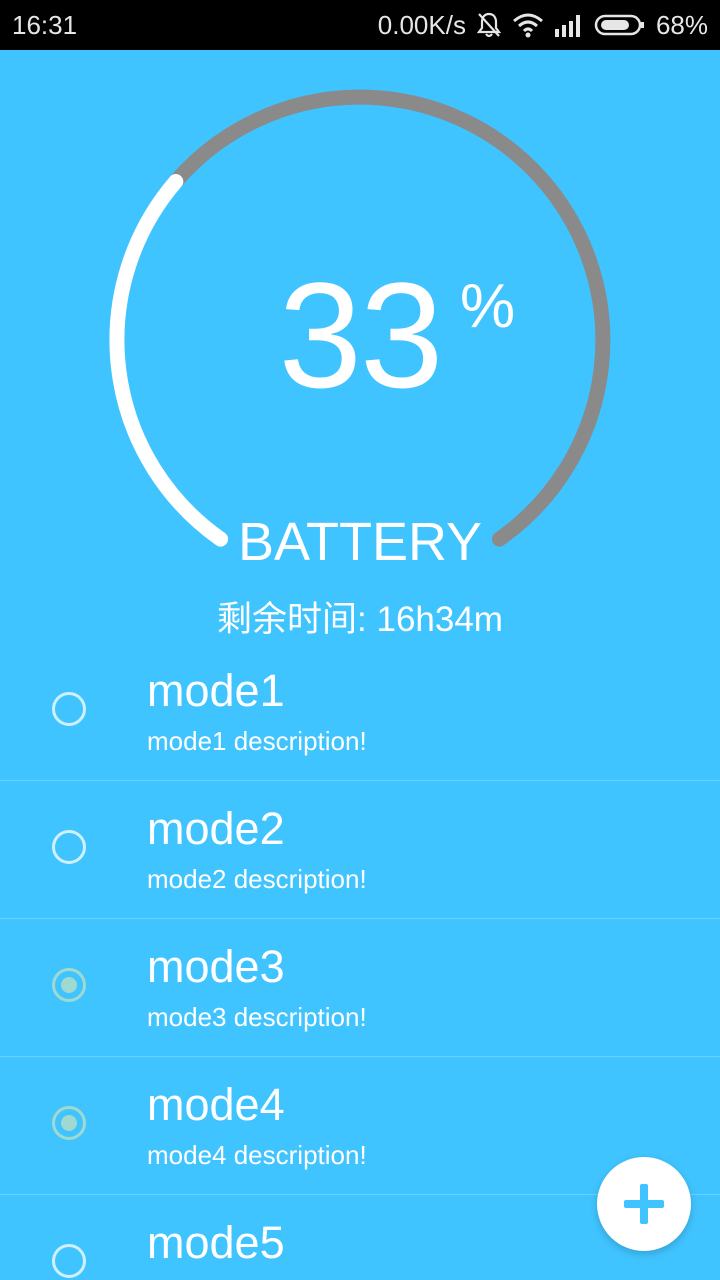 The width and height of the screenshot is (720, 1280). I want to click on mode-description: mode2 description!, so click(257, 879).